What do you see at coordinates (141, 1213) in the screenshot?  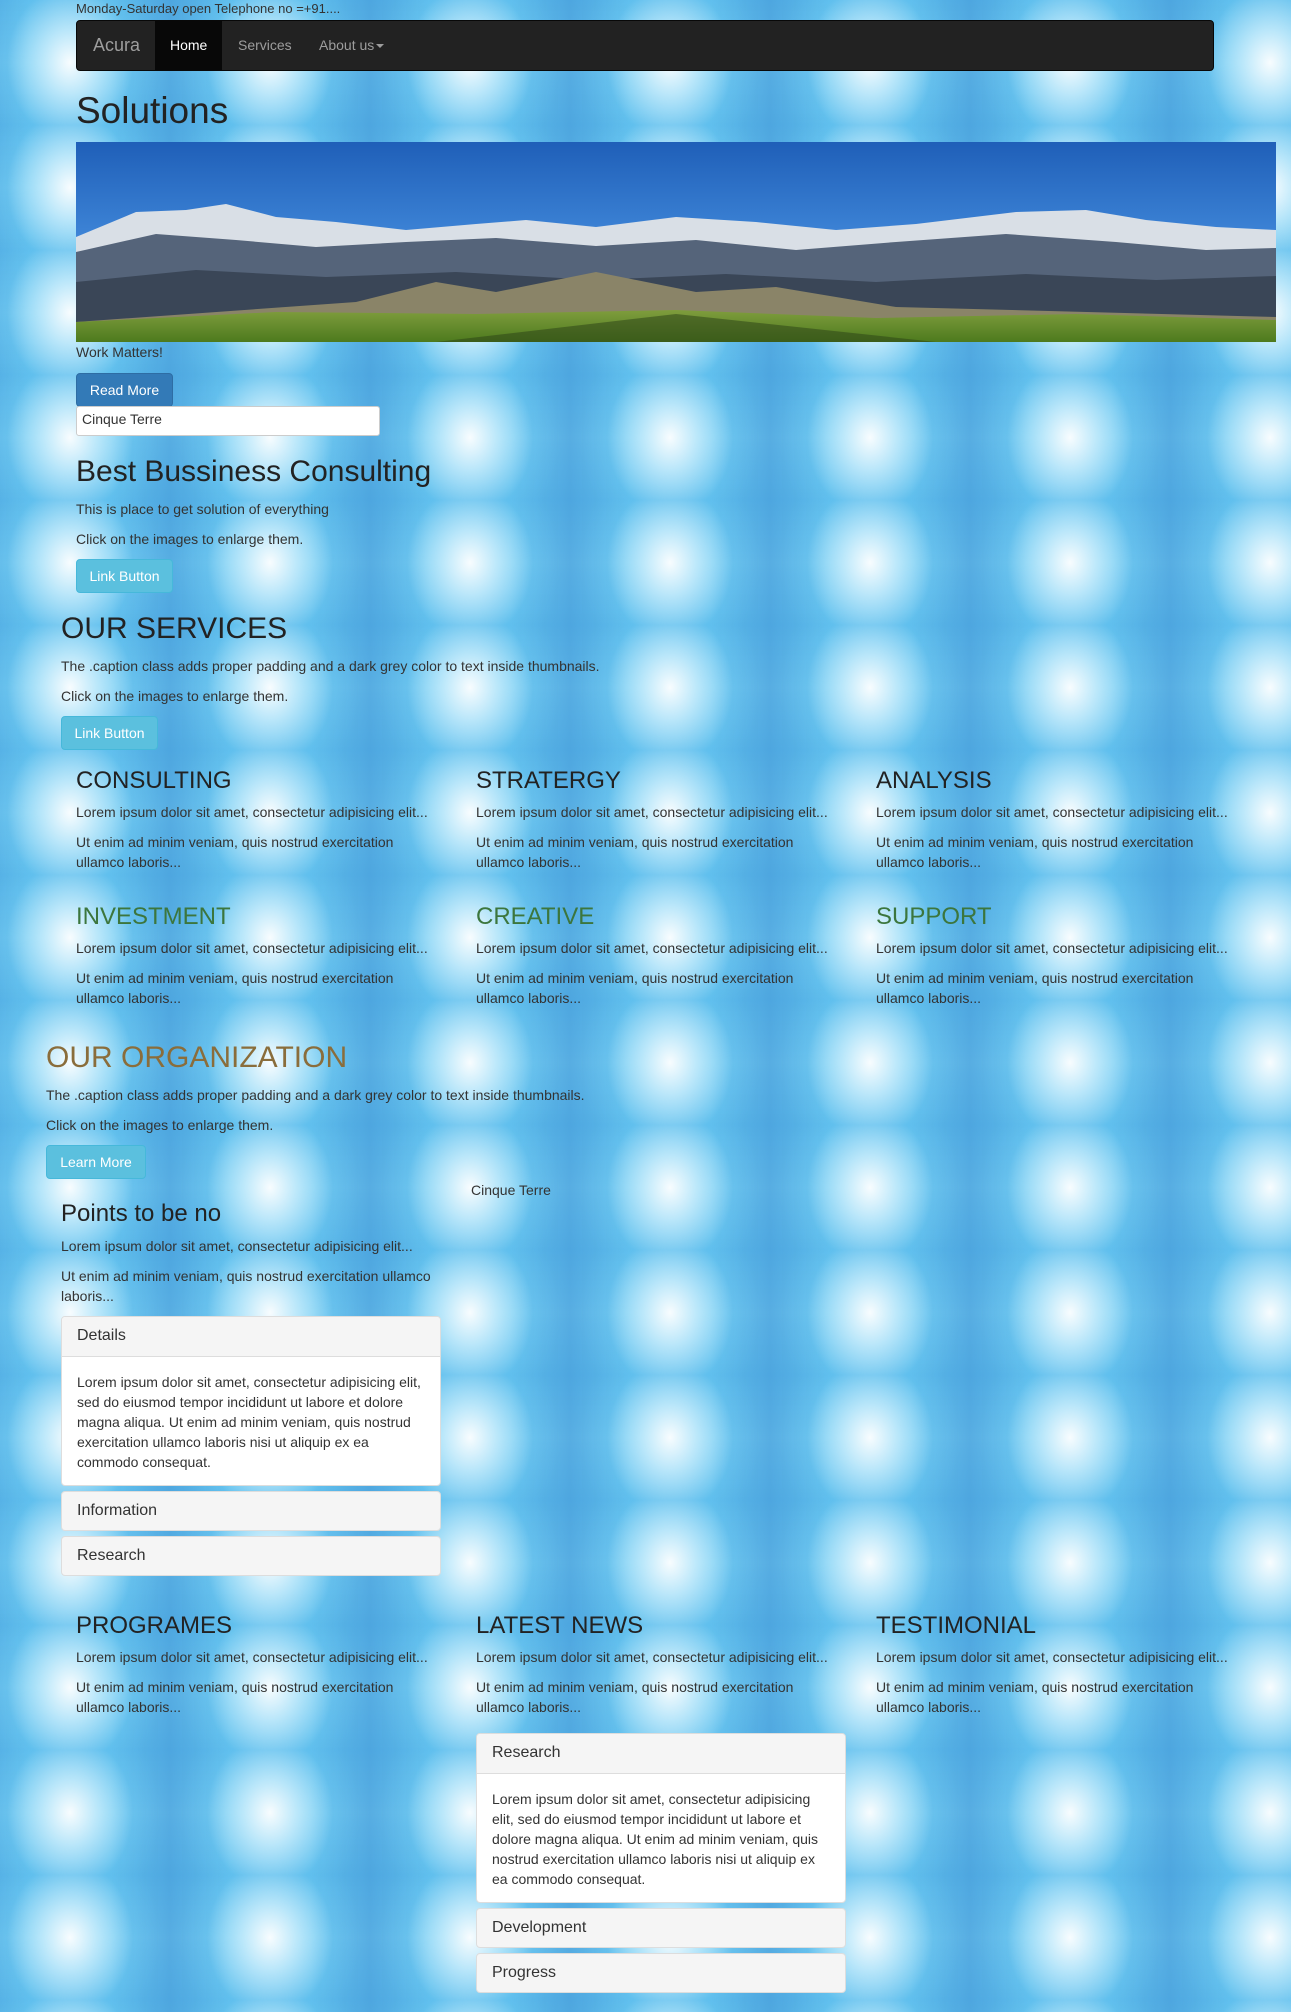 I see `points-heading: Points to be no` at bounding box center [141, 1213].